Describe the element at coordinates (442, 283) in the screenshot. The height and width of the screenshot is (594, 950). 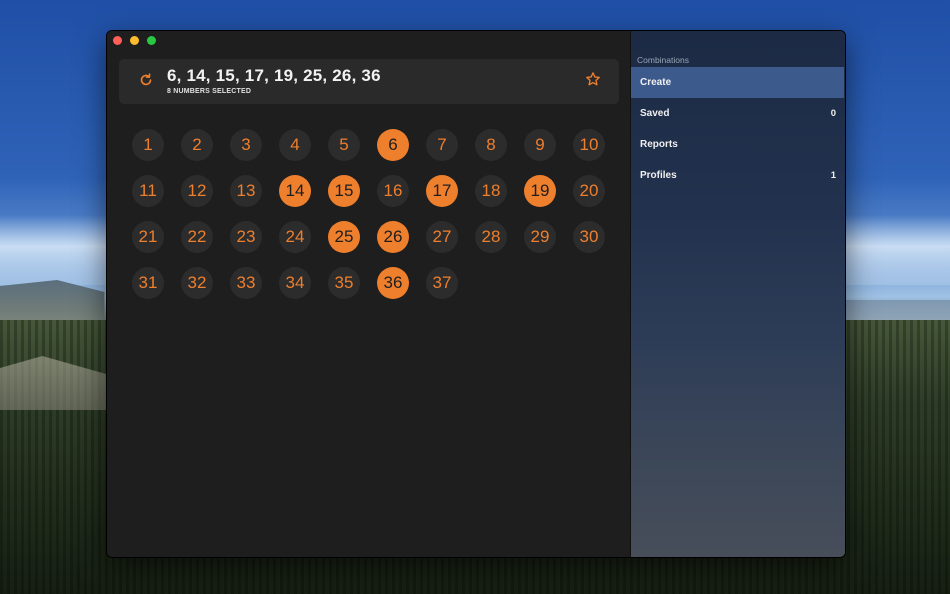
I see `number-ball: 37` at that location.